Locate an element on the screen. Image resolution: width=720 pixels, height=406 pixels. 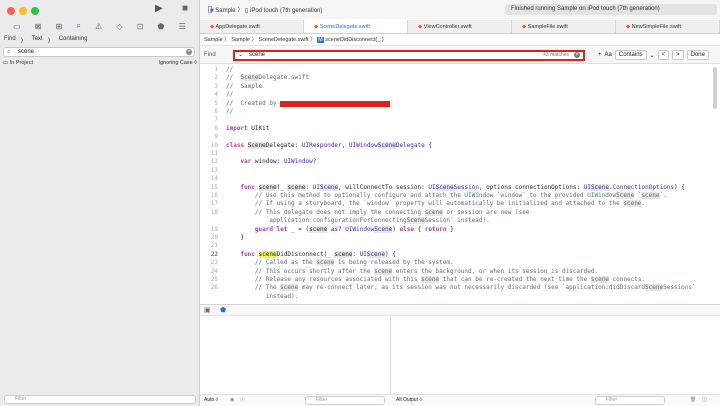
minimize-window-button is located at coordinates (23, 11).